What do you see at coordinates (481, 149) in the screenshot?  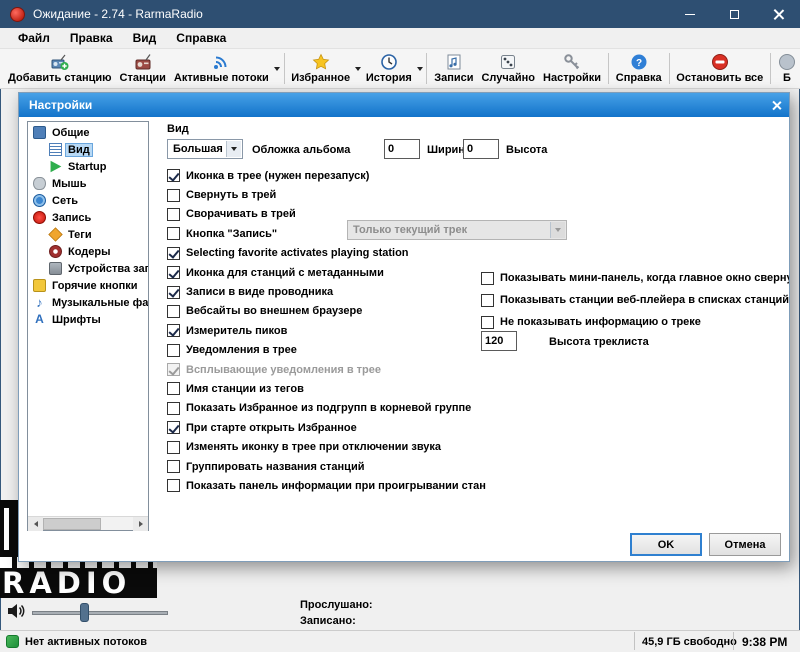 I see `cover-height-input` at bounding box center [481, 149].